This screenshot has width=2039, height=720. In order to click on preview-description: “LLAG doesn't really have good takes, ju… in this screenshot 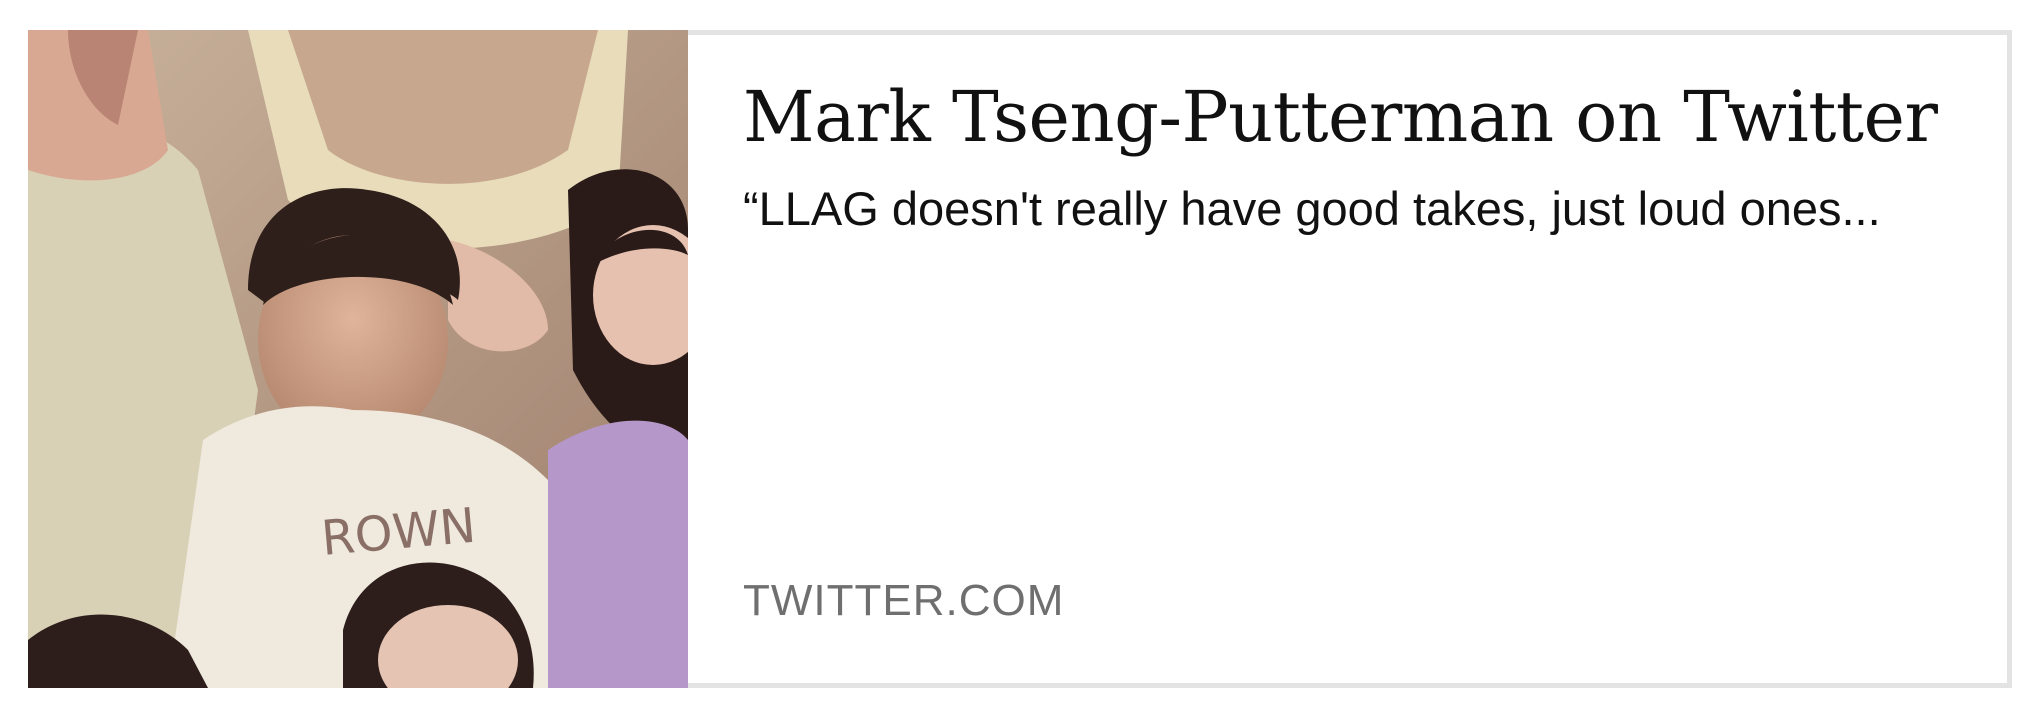, I will do `click(1312, 208)`.